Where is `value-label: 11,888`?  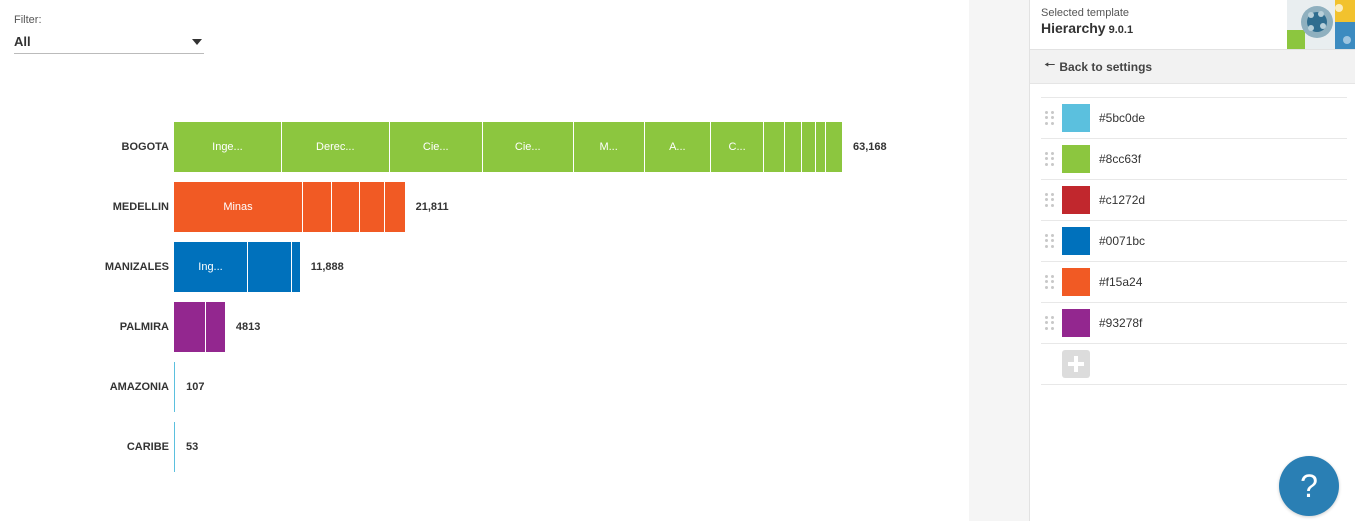 value-label: 11,888 is located at coordinates (327, 267).